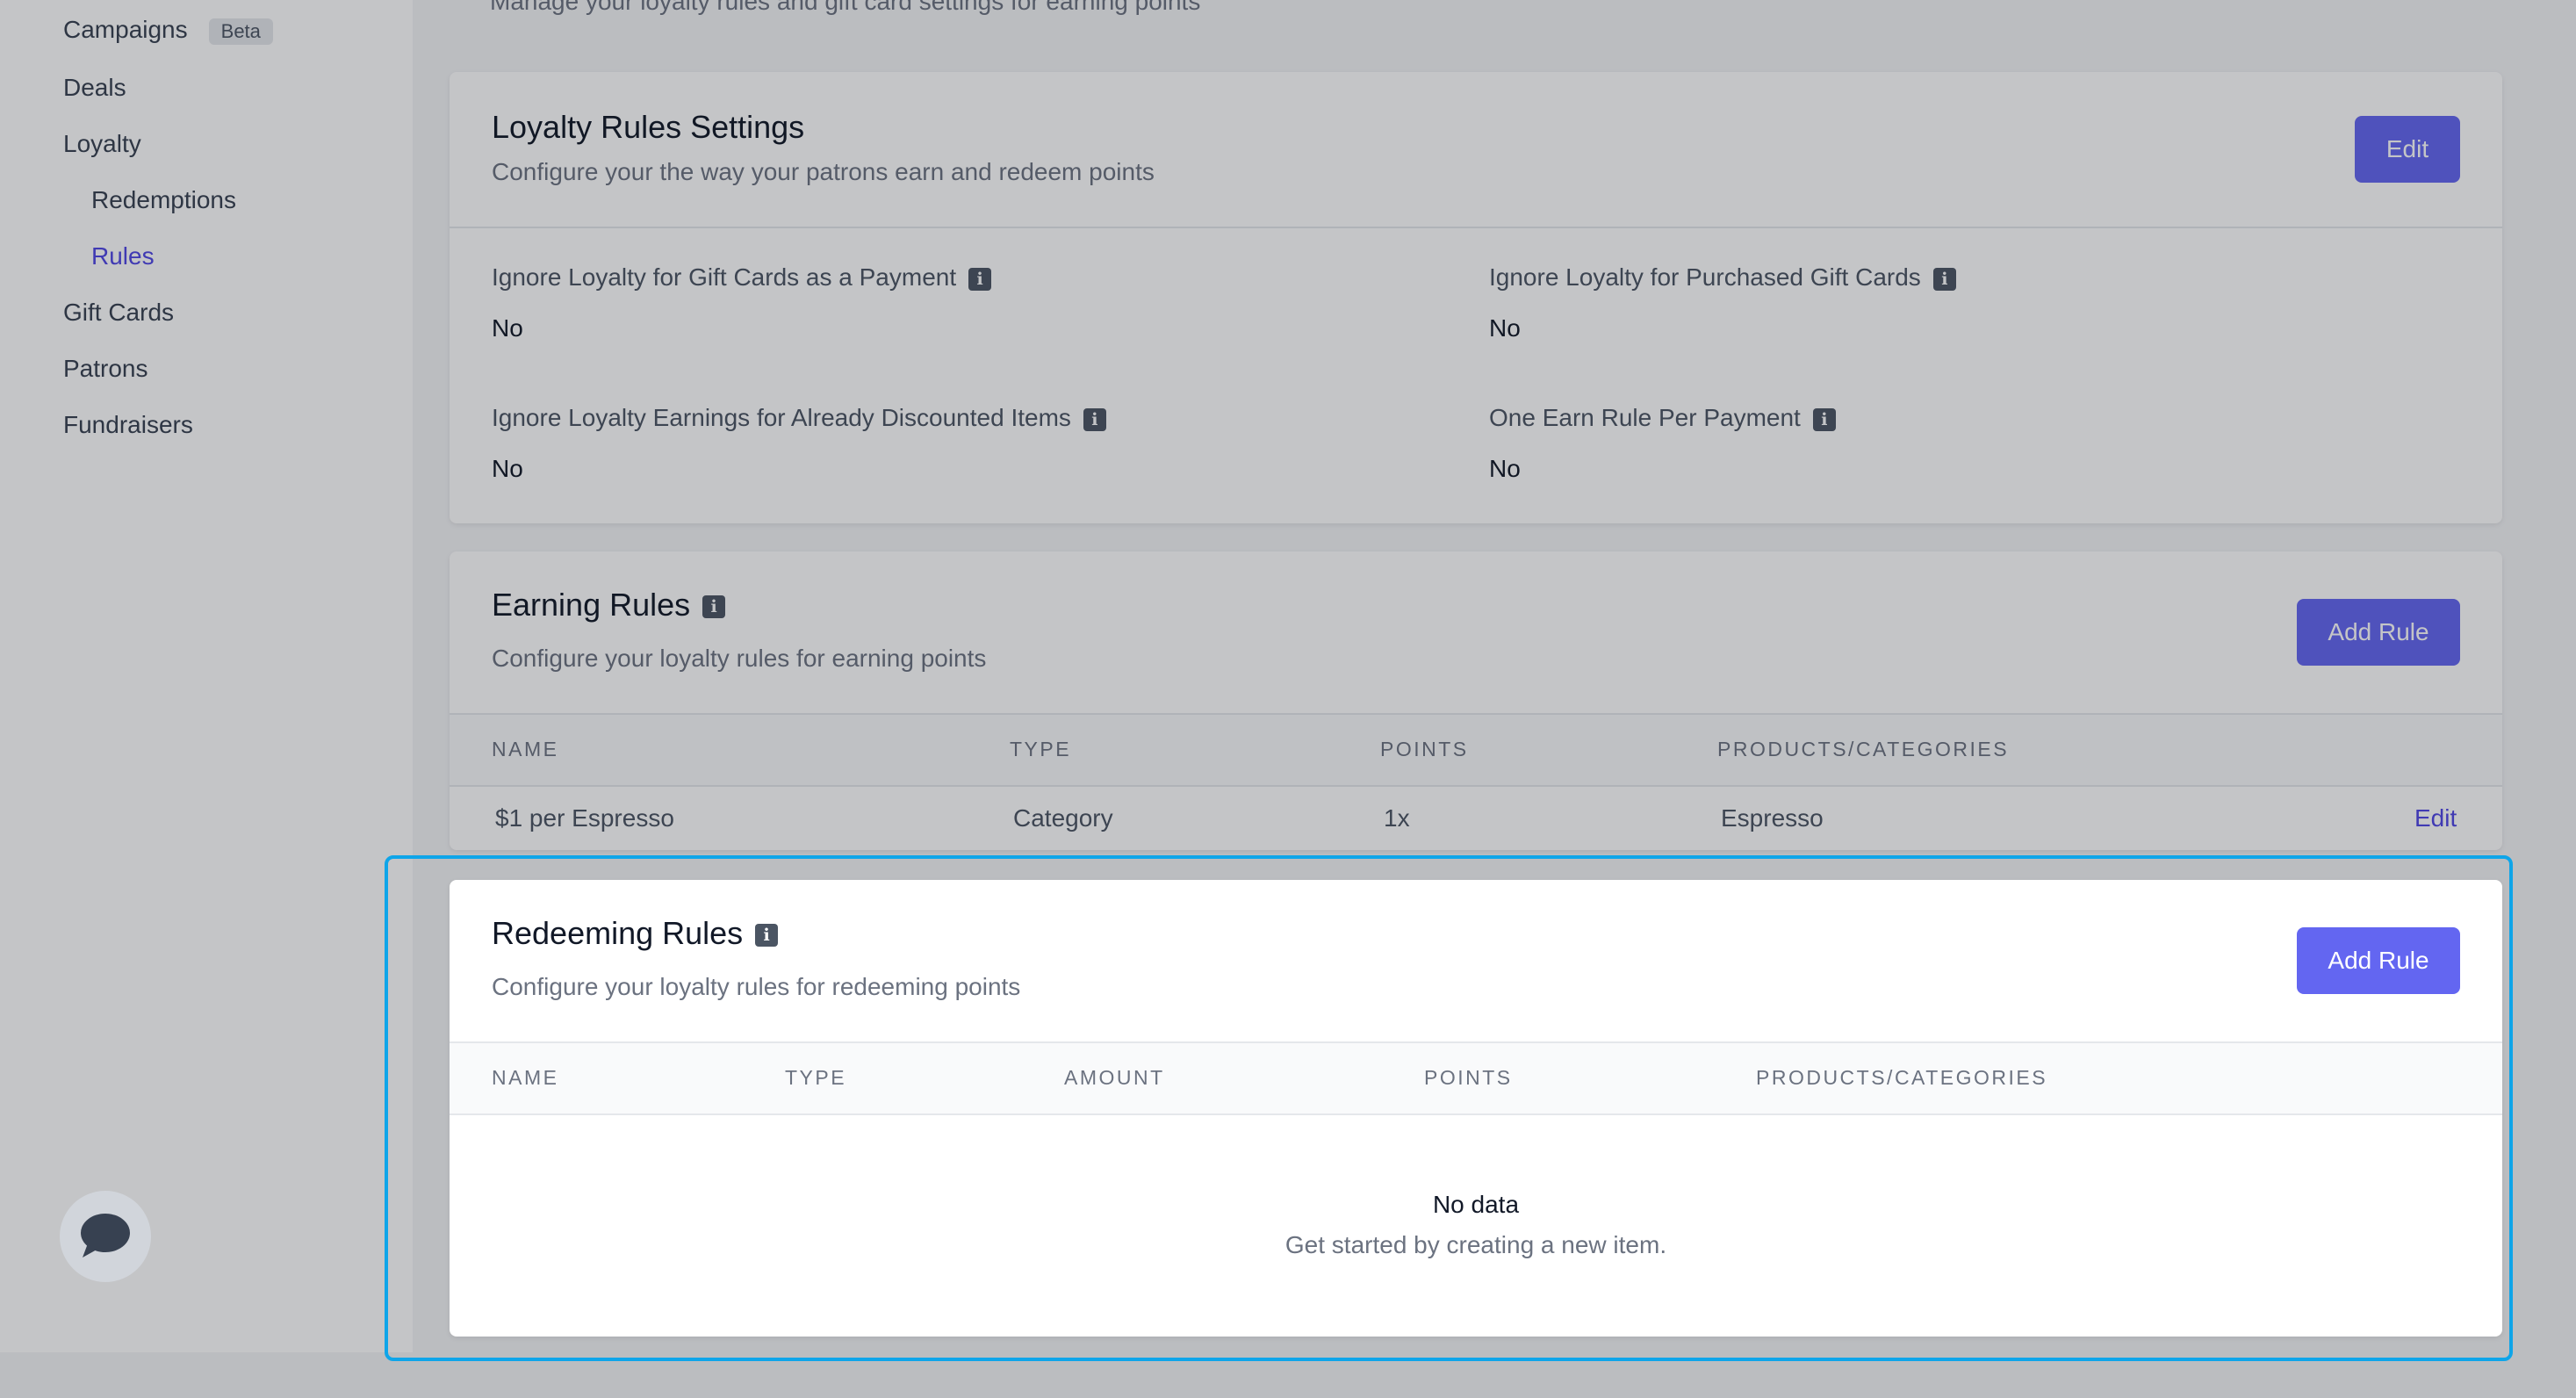 This screenshot has width=2576, height=1398. I want to click on column-header: AMOUNT, so click(1114, 1077).